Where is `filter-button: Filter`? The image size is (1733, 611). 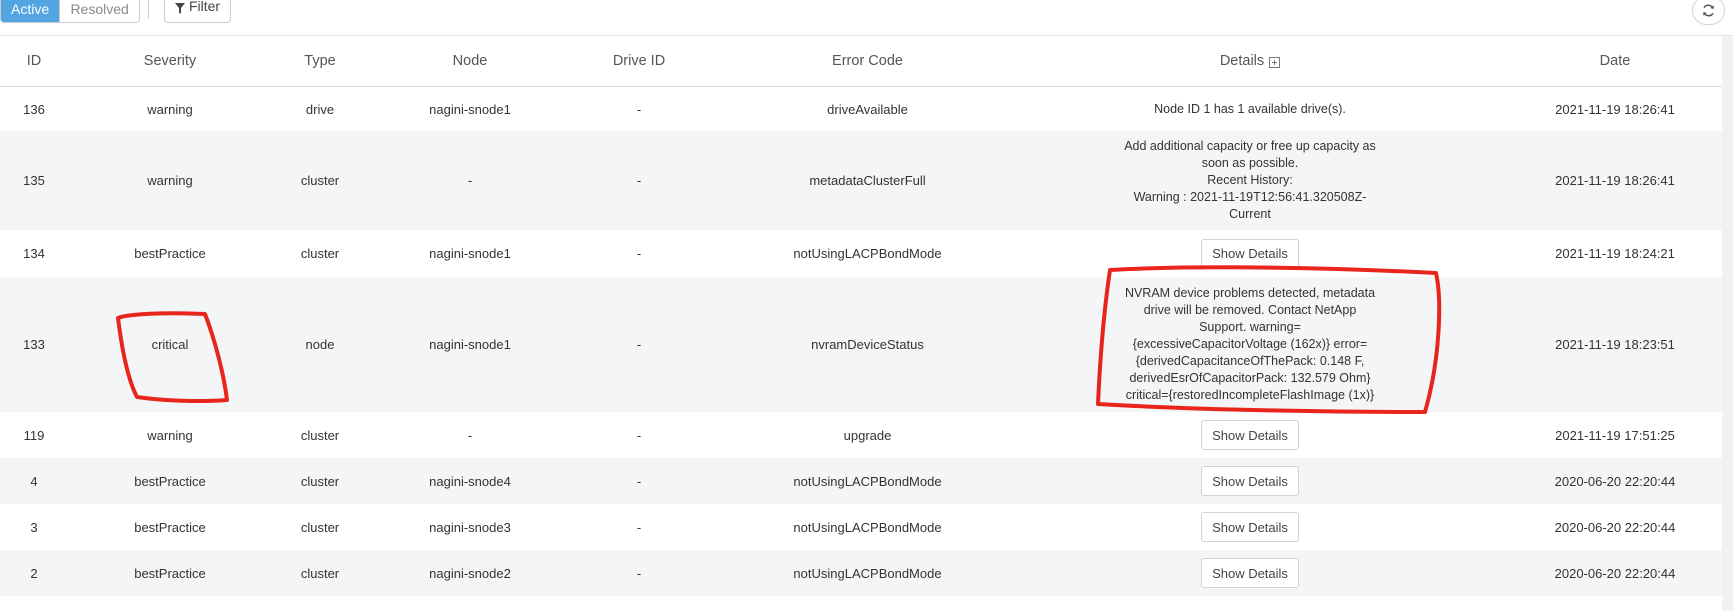
filter-button: Filter is located at coordinates (197, 11).